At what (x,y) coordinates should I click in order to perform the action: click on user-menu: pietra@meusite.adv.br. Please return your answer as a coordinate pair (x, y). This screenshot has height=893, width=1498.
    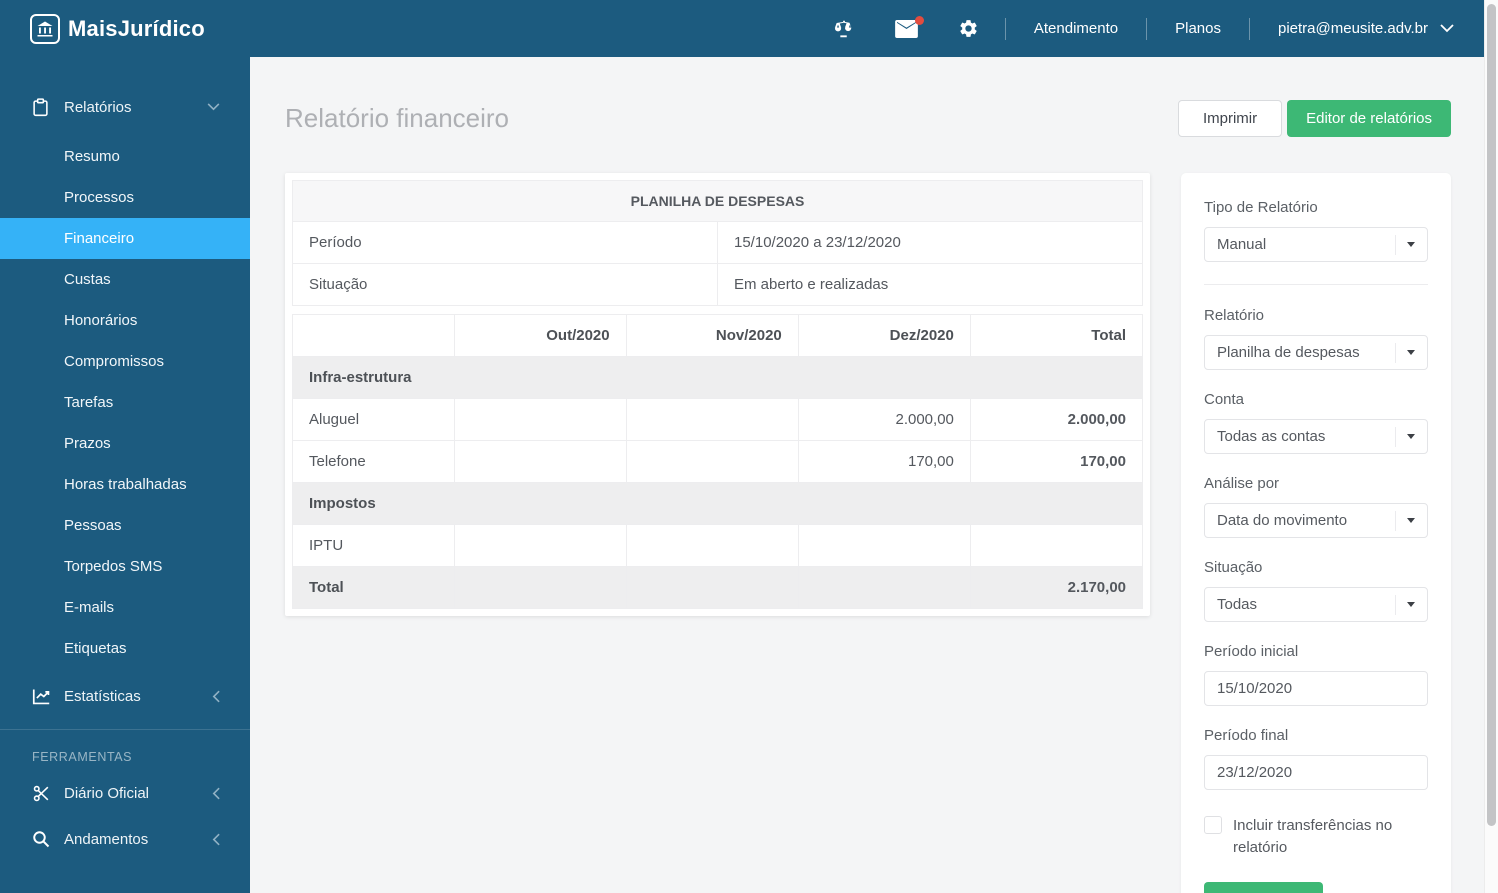
    Looking at the image, I should click on (1357, 28).